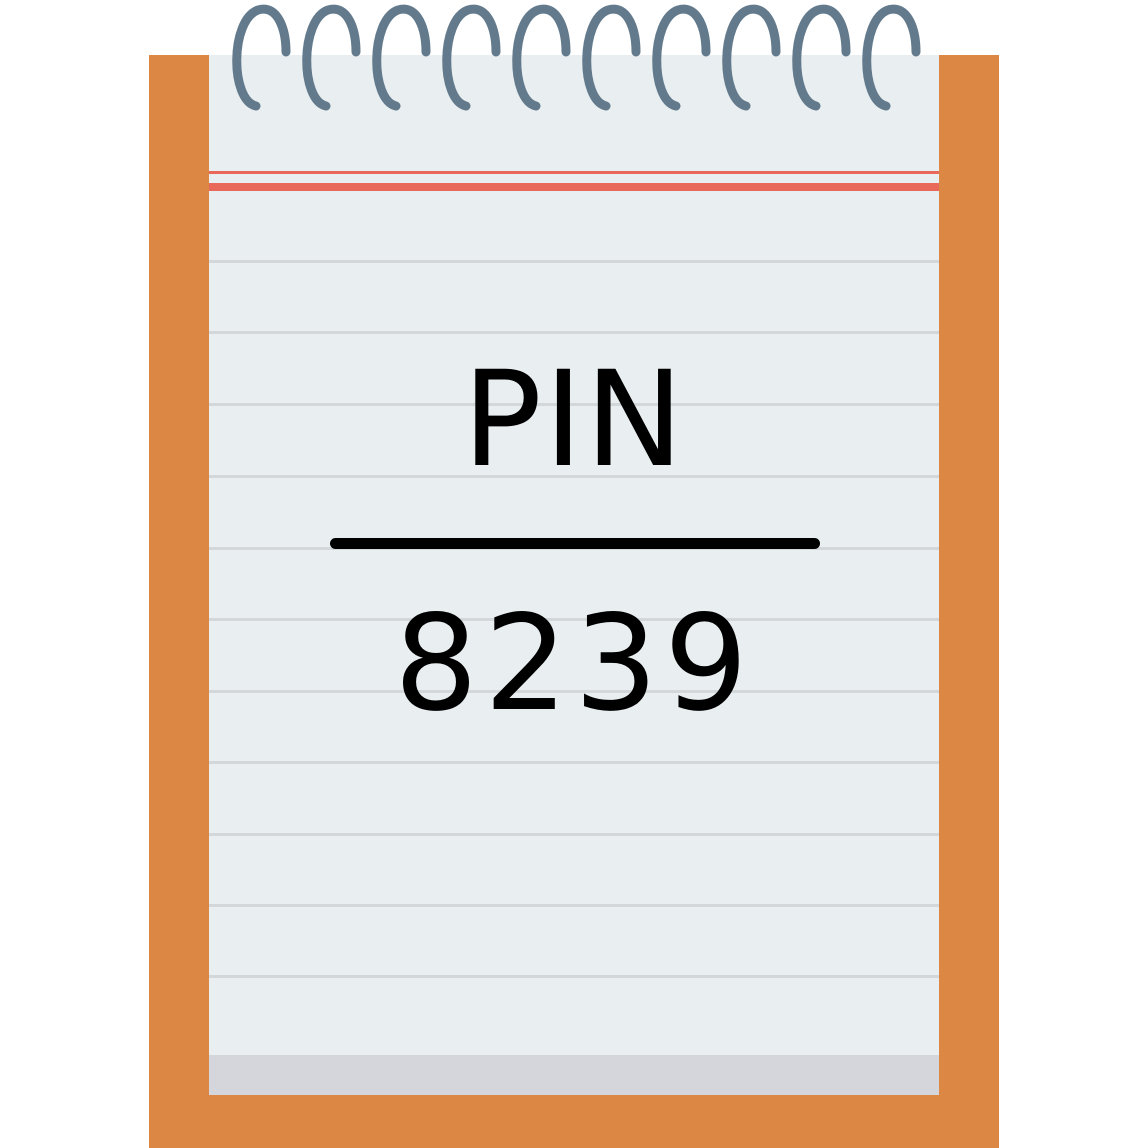  What do you see at coordinates (574, 187) in the screenshot?
I see `margin-rule-thick` at bounding box center [574, 187].